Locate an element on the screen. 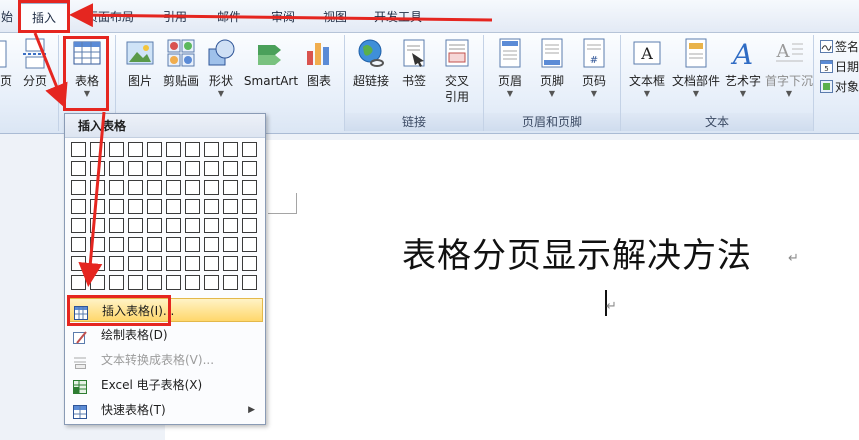 The image size is (859, 440). shapes-button: 形状 ▼ is located at coordinates (221, 68).